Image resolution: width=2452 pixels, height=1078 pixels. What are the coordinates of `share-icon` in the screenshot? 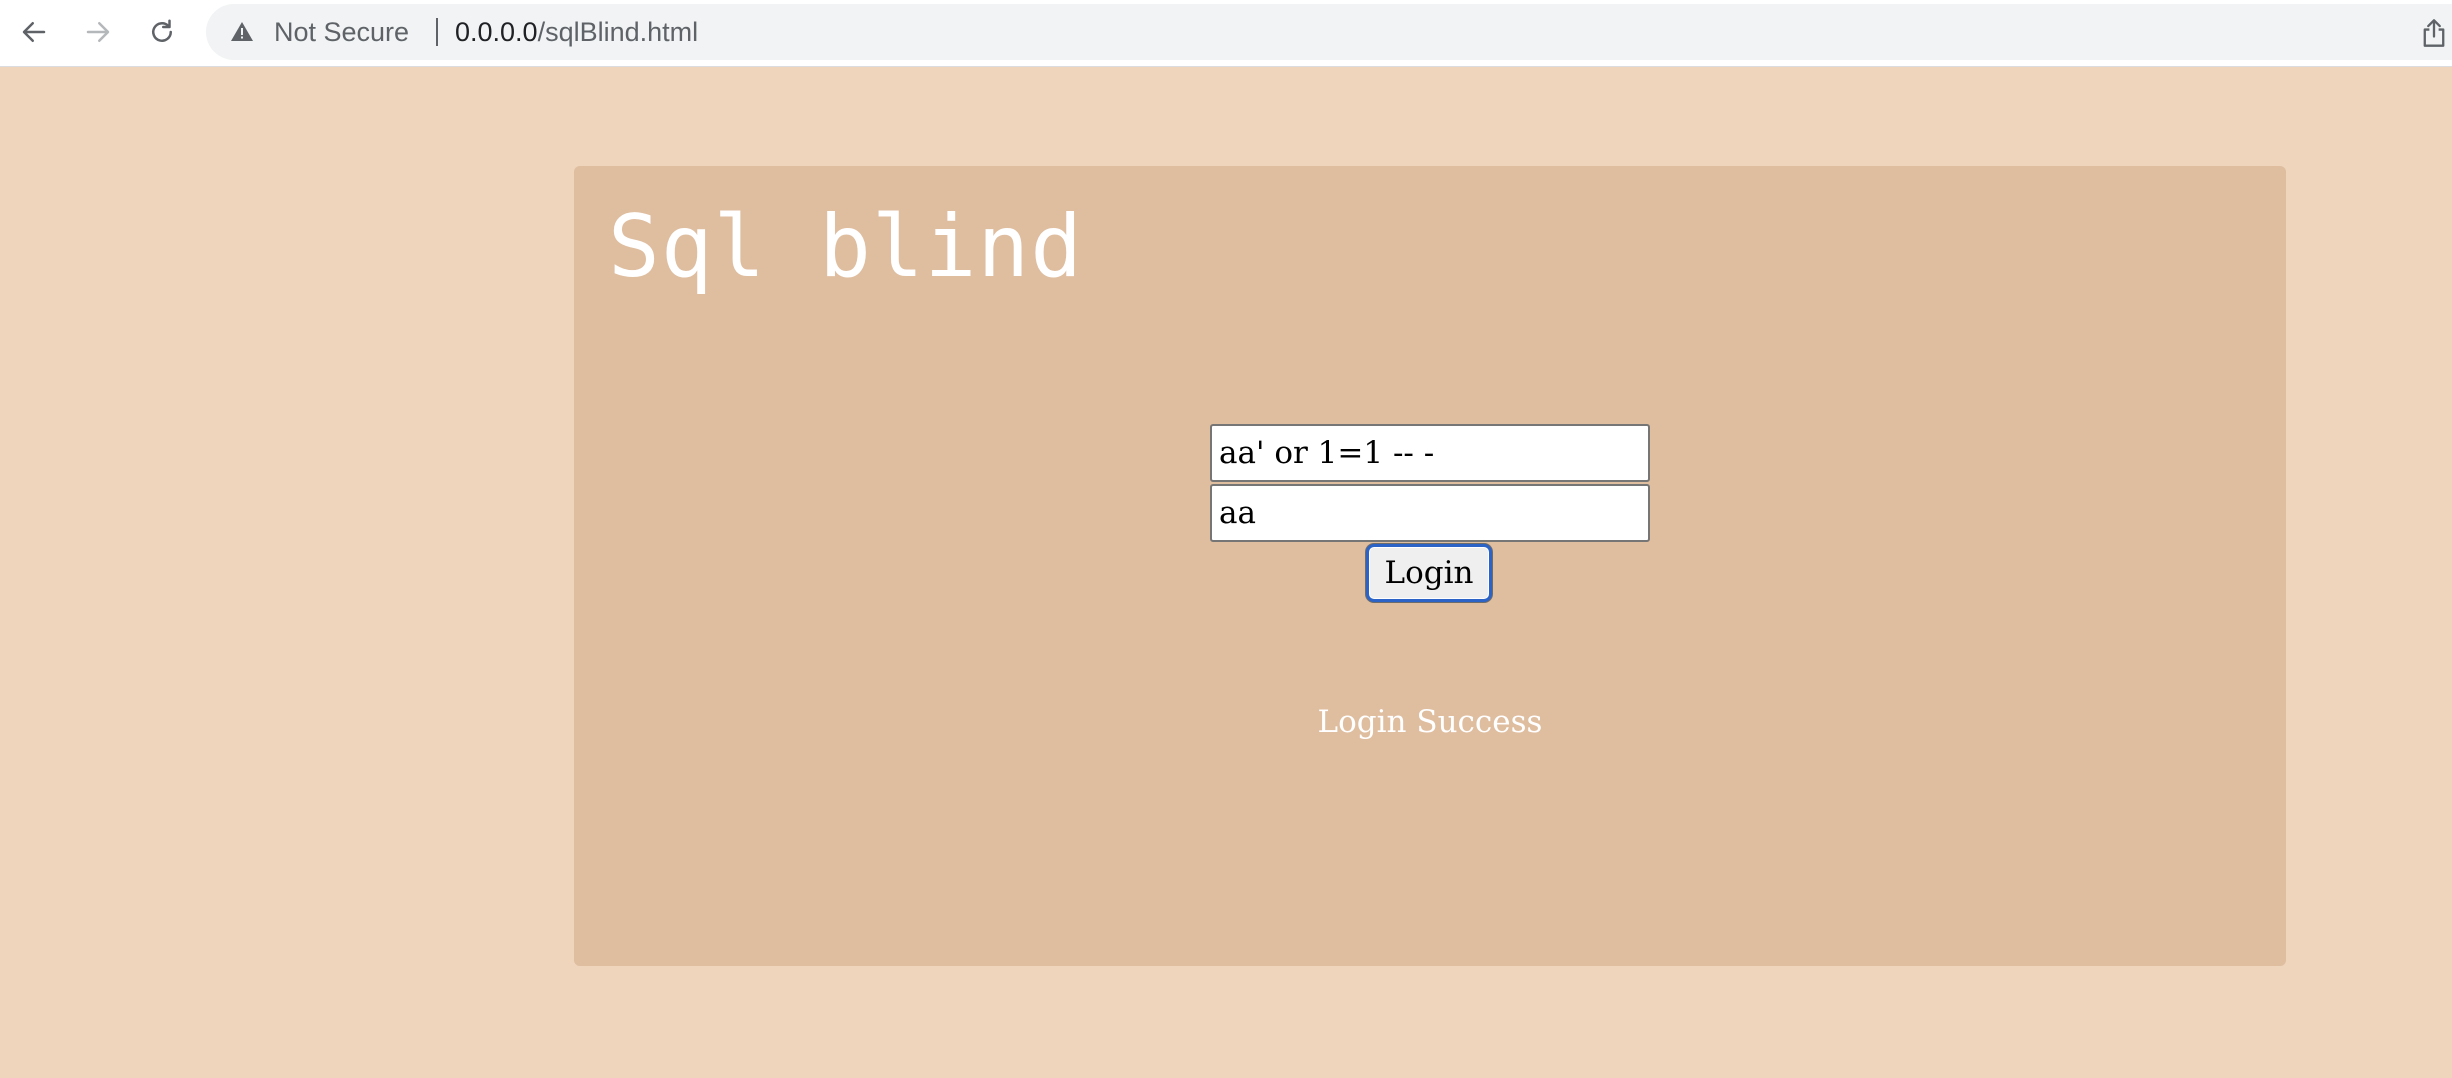 It's located at (2434, 33).